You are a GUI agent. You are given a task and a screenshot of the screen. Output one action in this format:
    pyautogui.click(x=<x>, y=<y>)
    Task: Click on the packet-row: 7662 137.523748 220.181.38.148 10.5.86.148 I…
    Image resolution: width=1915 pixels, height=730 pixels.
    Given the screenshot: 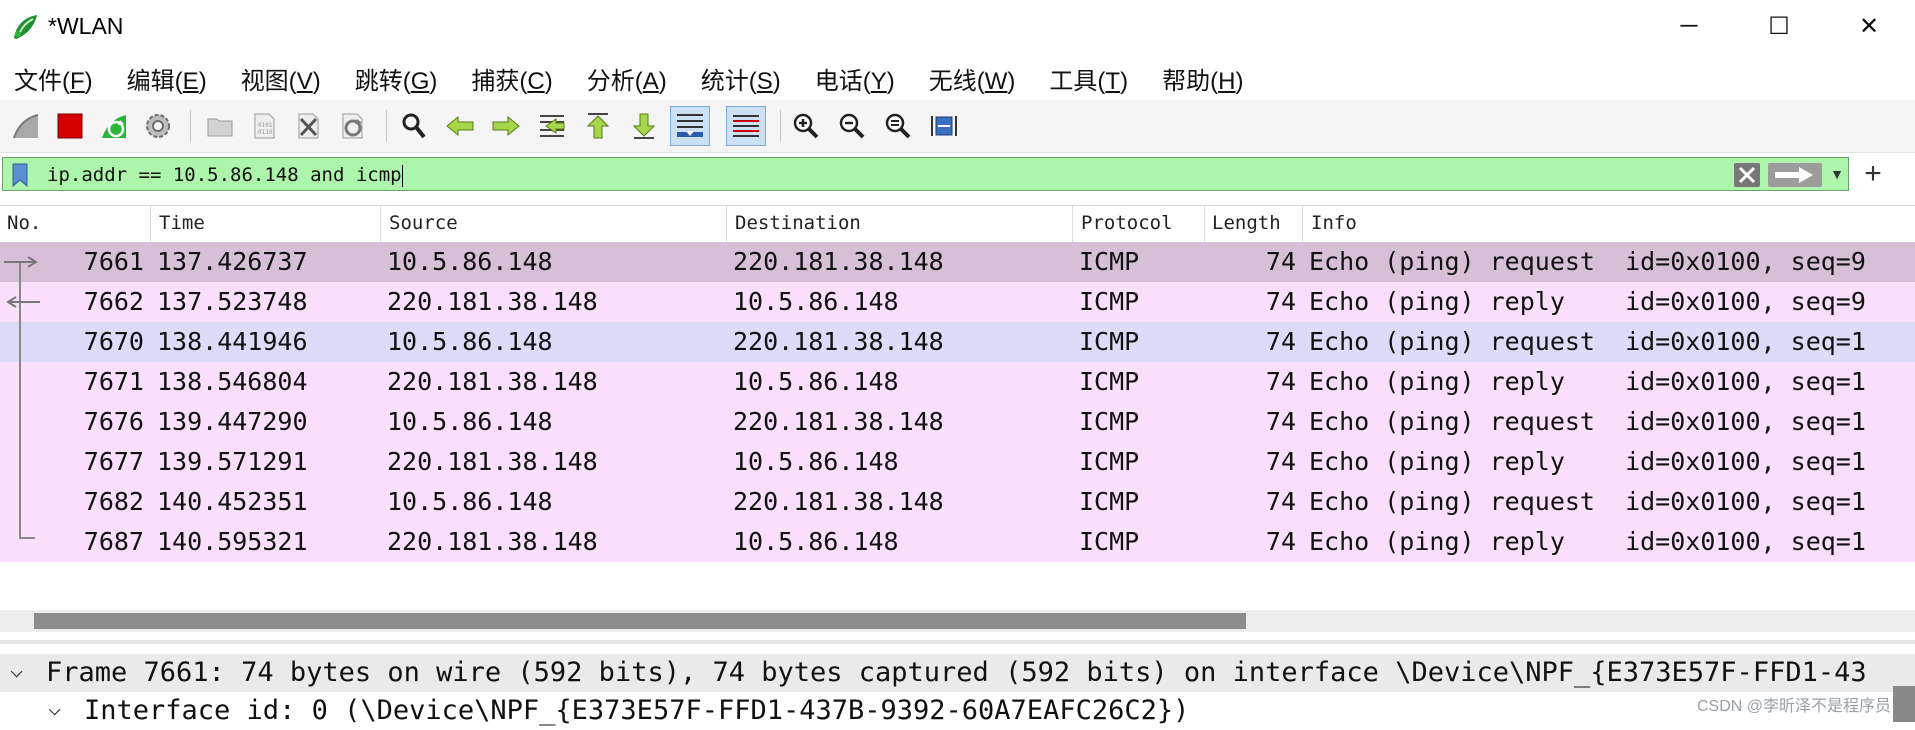 What is the action you would take?
    pyautogui.click(x=957, y=302)
    